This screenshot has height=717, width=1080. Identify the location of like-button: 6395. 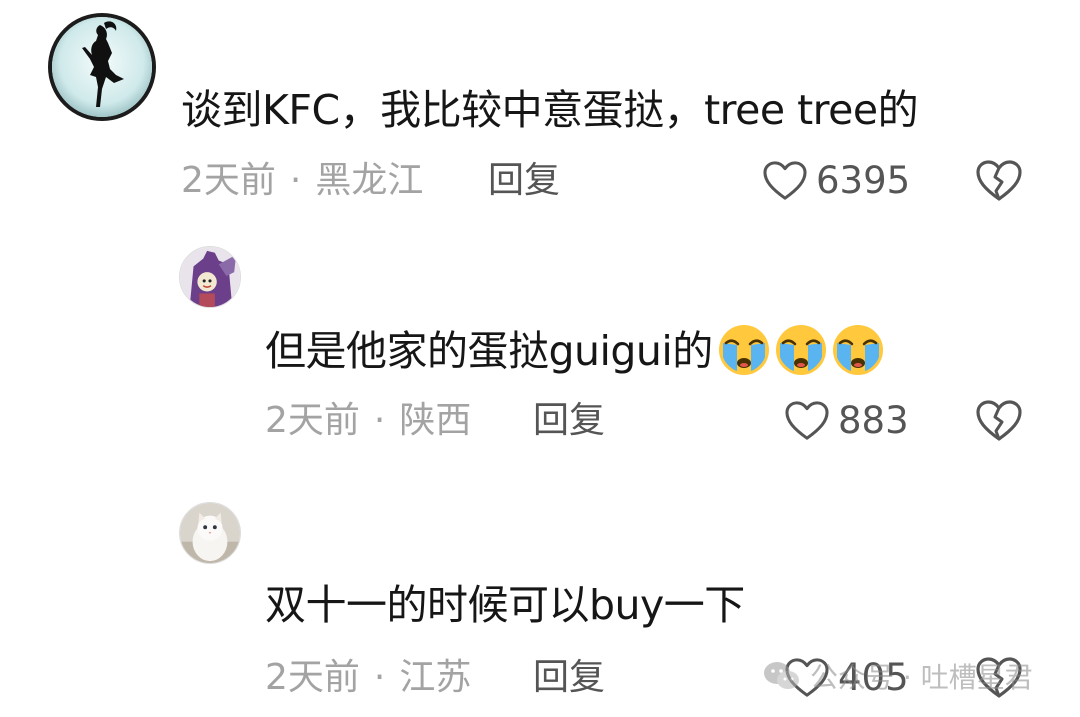
(836, 181).